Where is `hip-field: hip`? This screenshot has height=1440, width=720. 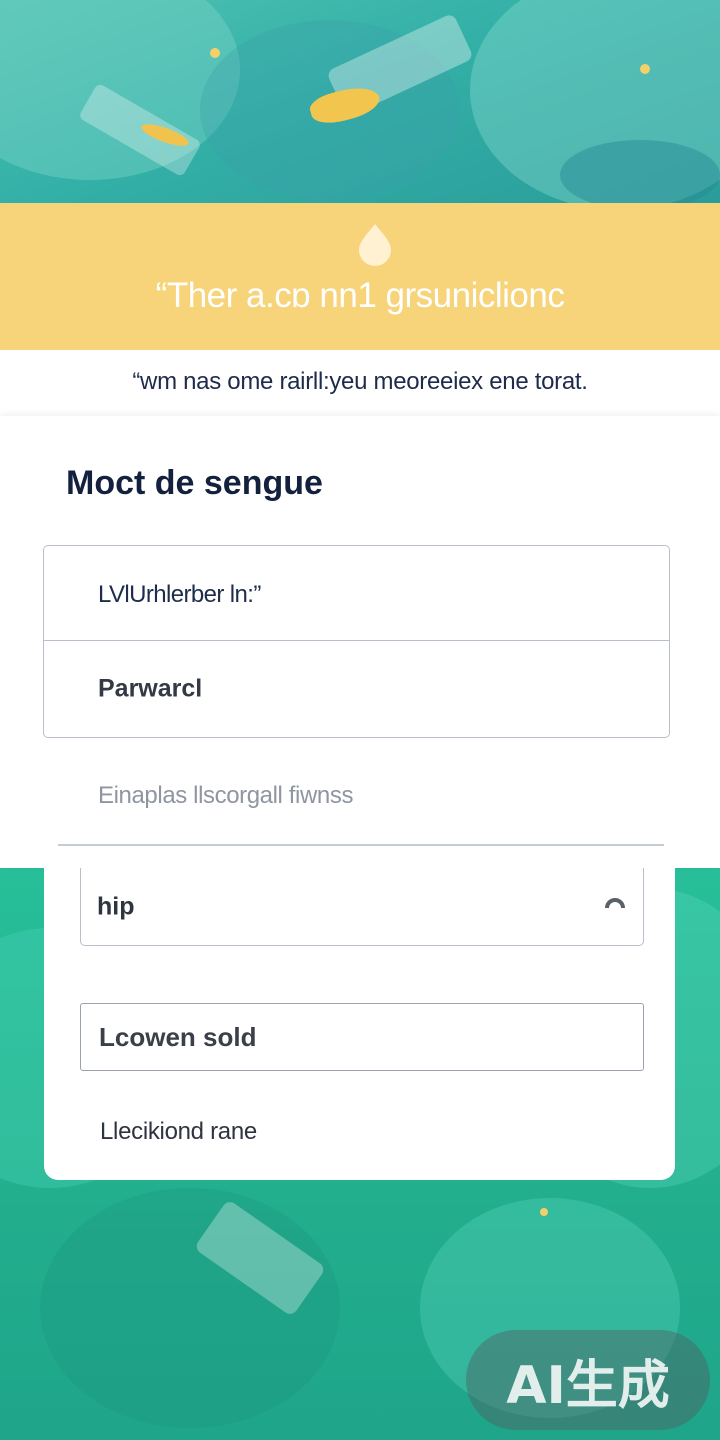 hip-field: hip is located at coordinates (362, 907).